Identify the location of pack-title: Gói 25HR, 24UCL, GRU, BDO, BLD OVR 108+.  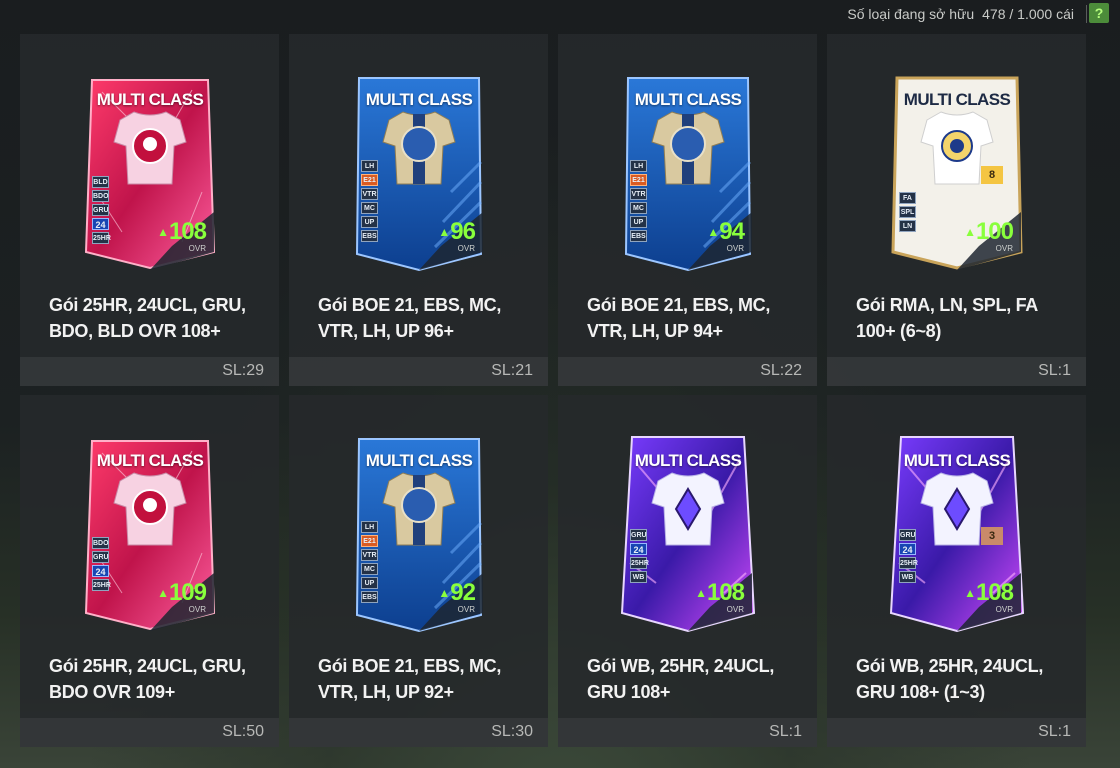
(147, 318).